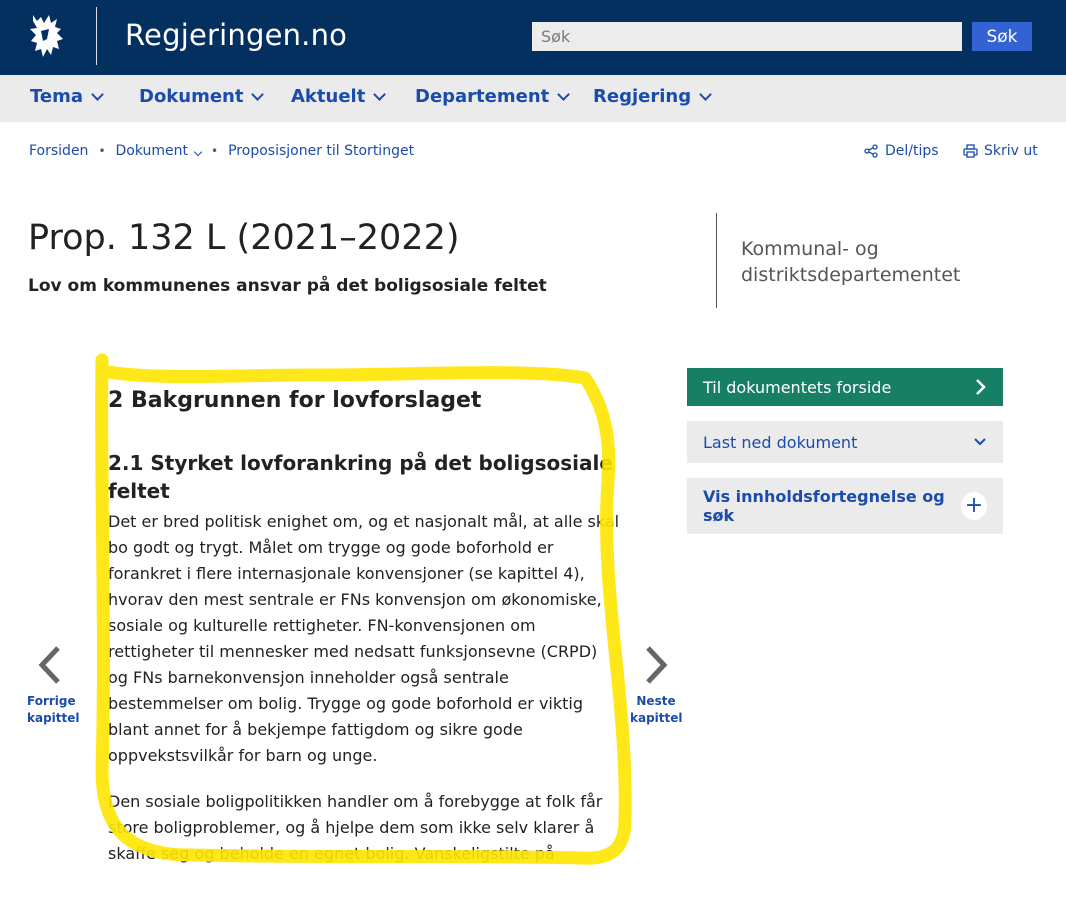 The height and width of the screenshot is (905, 1066). I want to click on search-button: Søk, so click(1002, 36).